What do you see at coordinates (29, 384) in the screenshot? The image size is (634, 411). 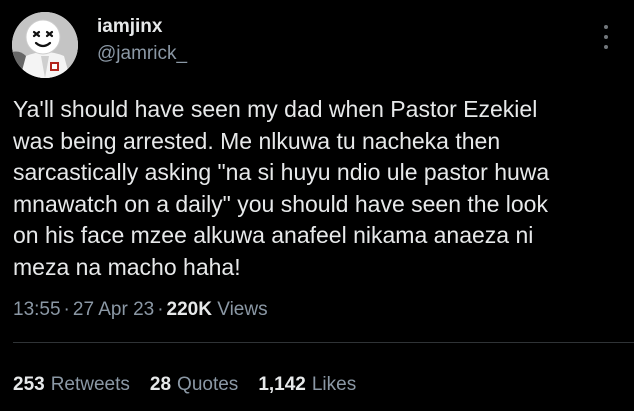 I see `retweets-count: 253` at bounding box center [29, 384].